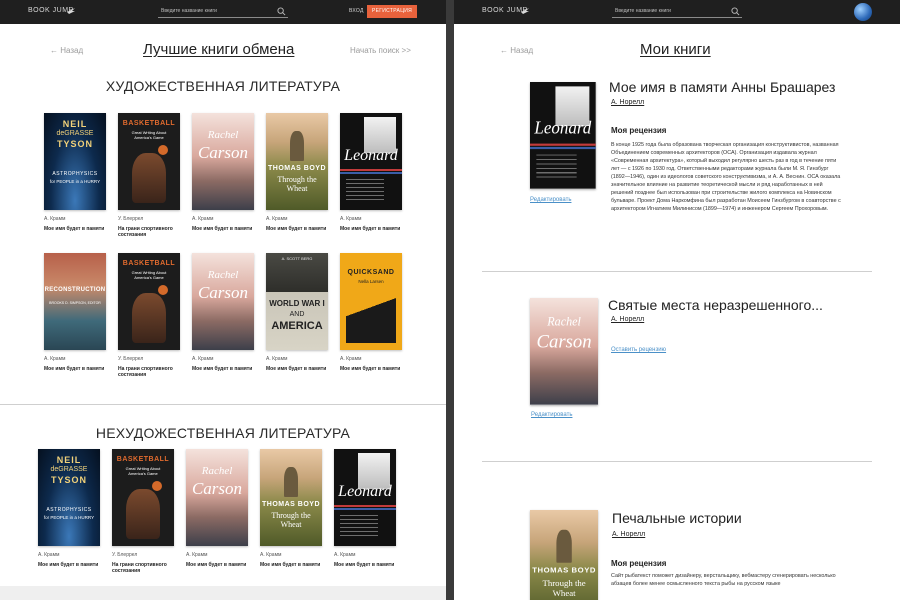 The width and height of the screenshot is (900, 600). What do you see at coordinates (223, 593) in the screenshot?
I see `page-bottom-strip` at bounding box center [223, 593].